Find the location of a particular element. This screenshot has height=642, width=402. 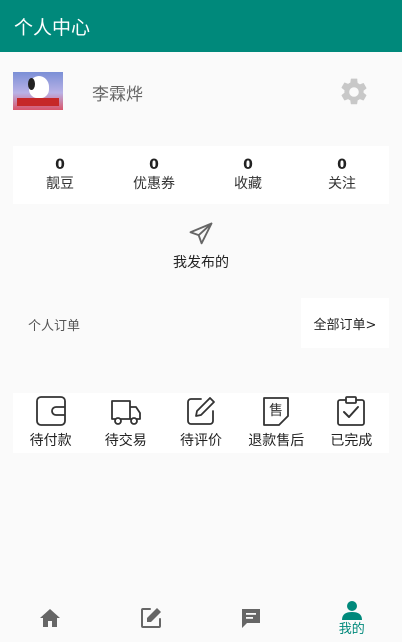

stats-bar: 0 靓豆 0 优惠券 0 收藏 0 关注 is located at coordinates (201, 175).